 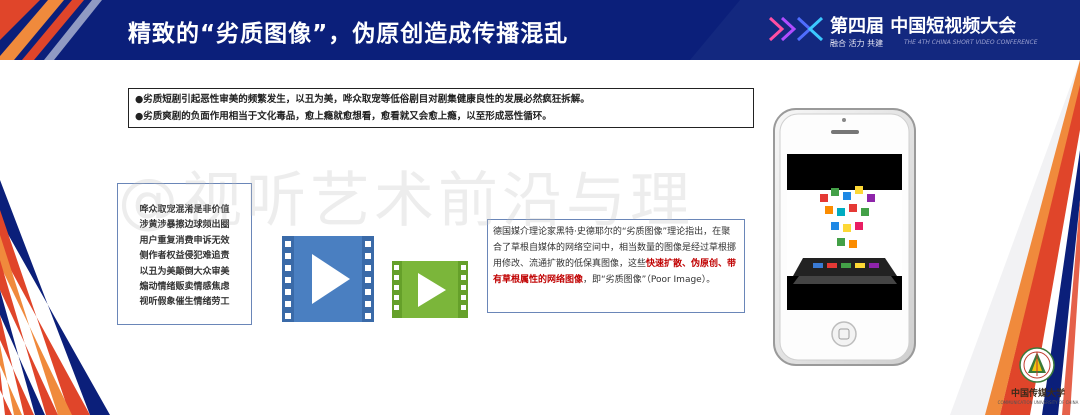 I want to click on brand-english: THE 4TH CHINA SHORT VIDEO CONFERENCE, so click(x=971, y=42).